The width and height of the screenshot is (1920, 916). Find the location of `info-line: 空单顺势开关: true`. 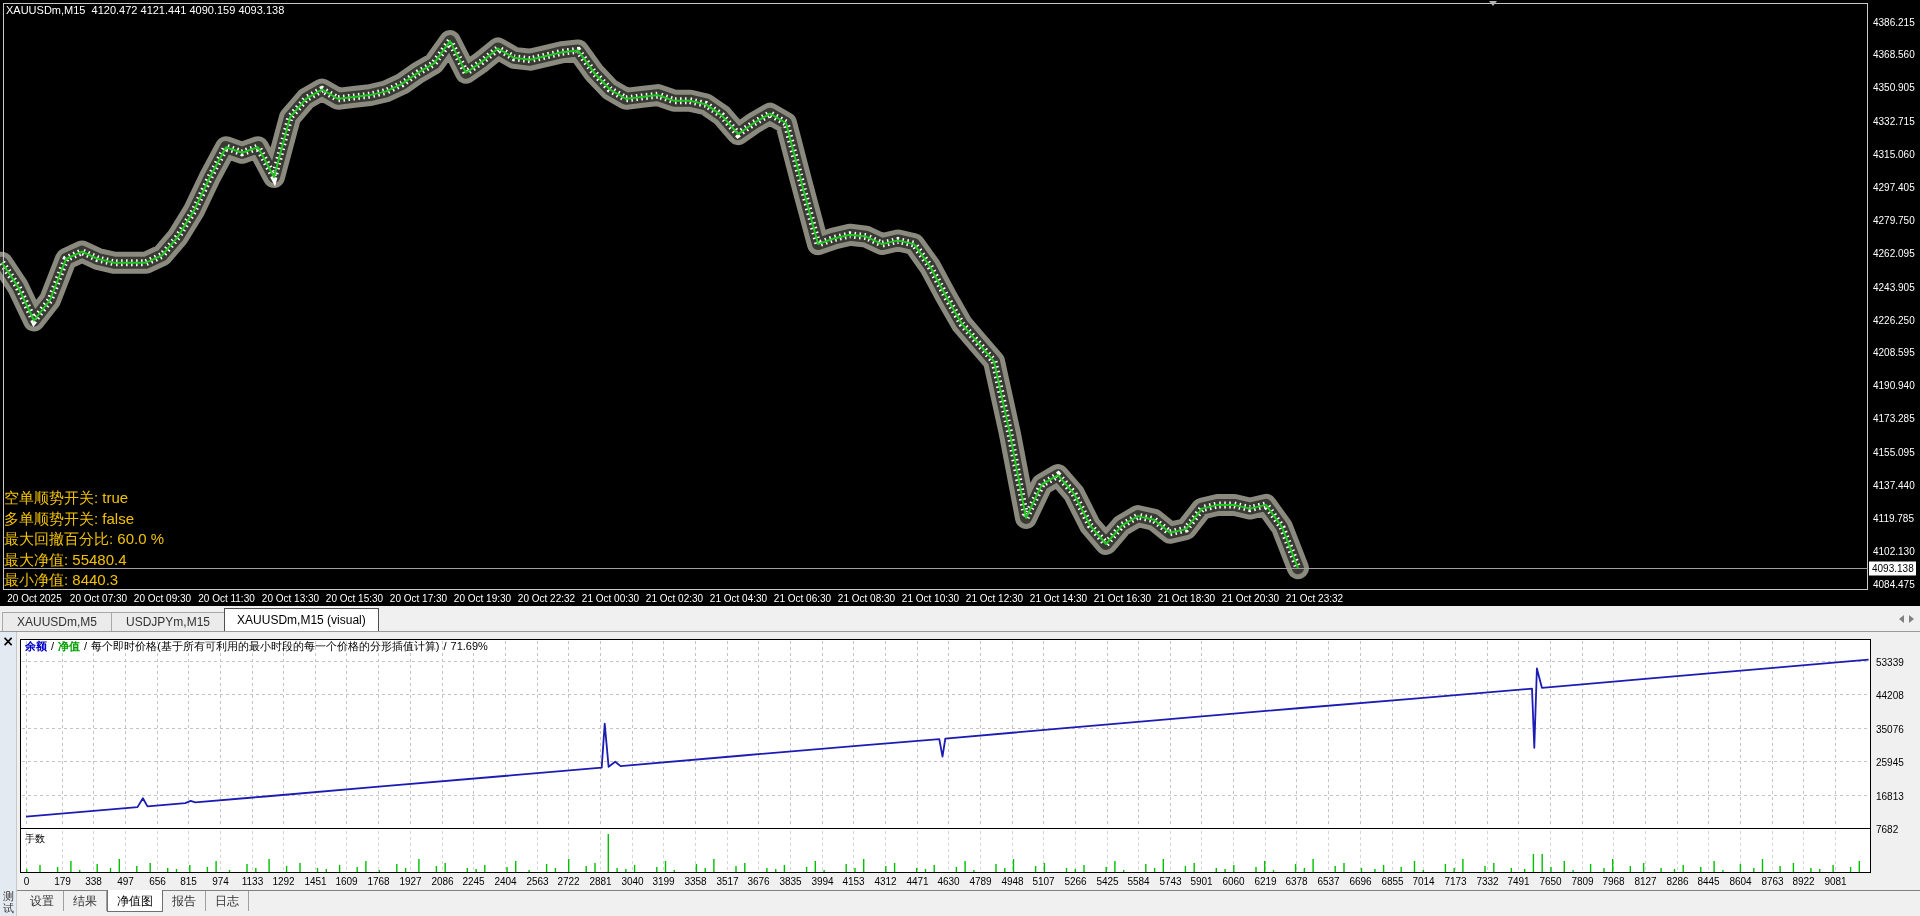

info-line: 空单顺势开关: true is located at coordinates (67, 497).